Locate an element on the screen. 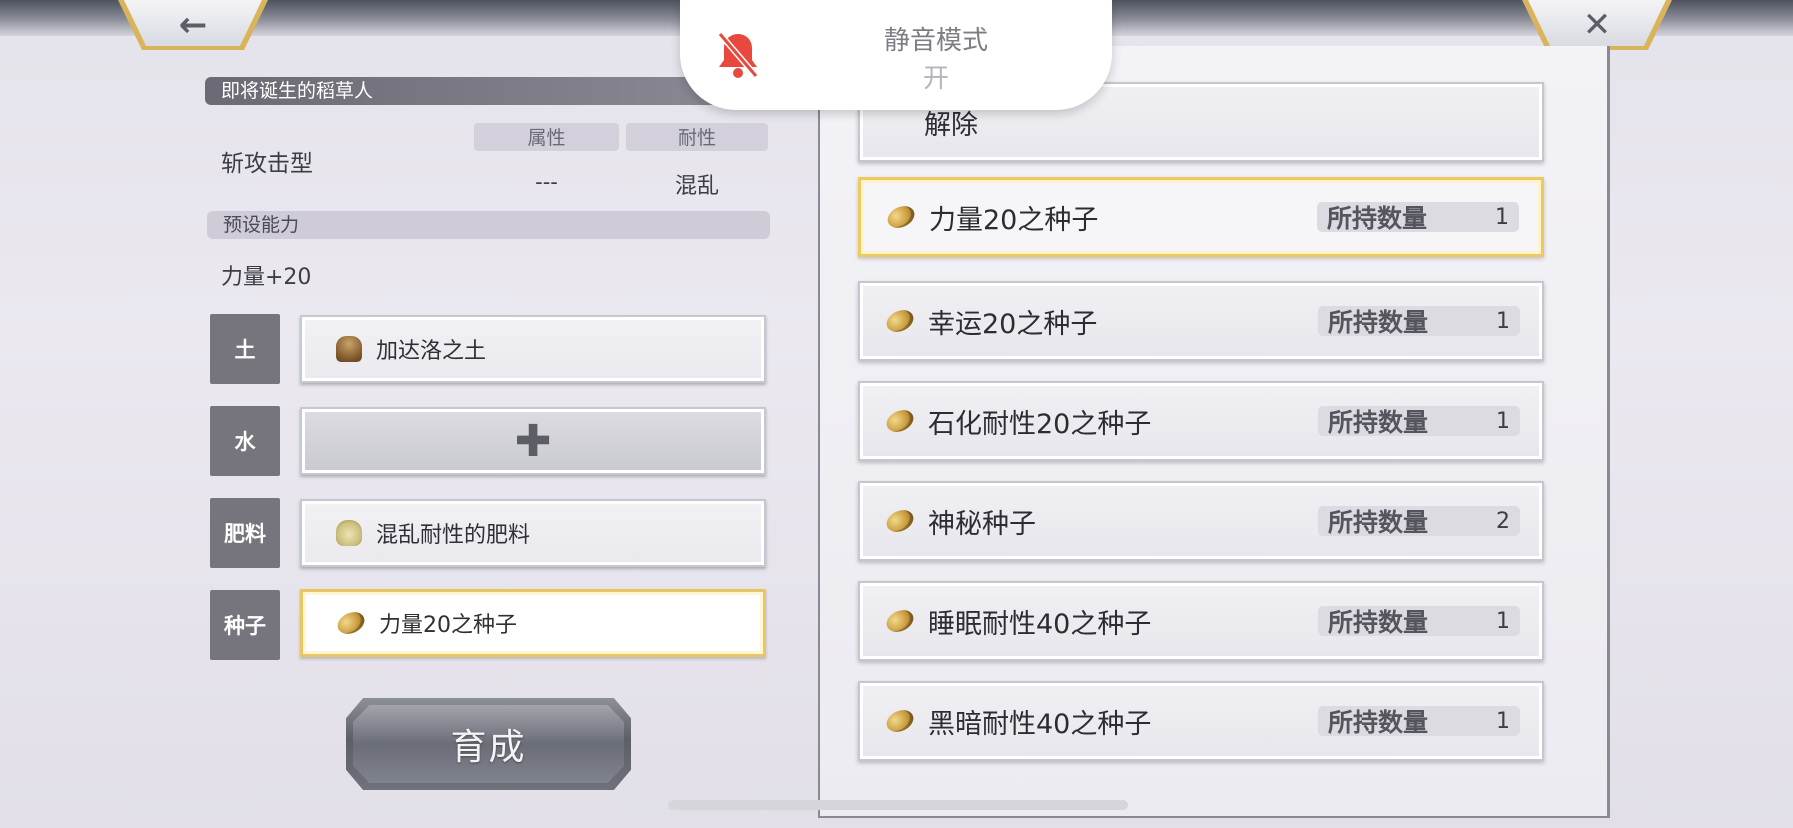  seed-list-item: 黑暗耐性40之种子 所持数量 1 is located at coordinates (1201, 721).